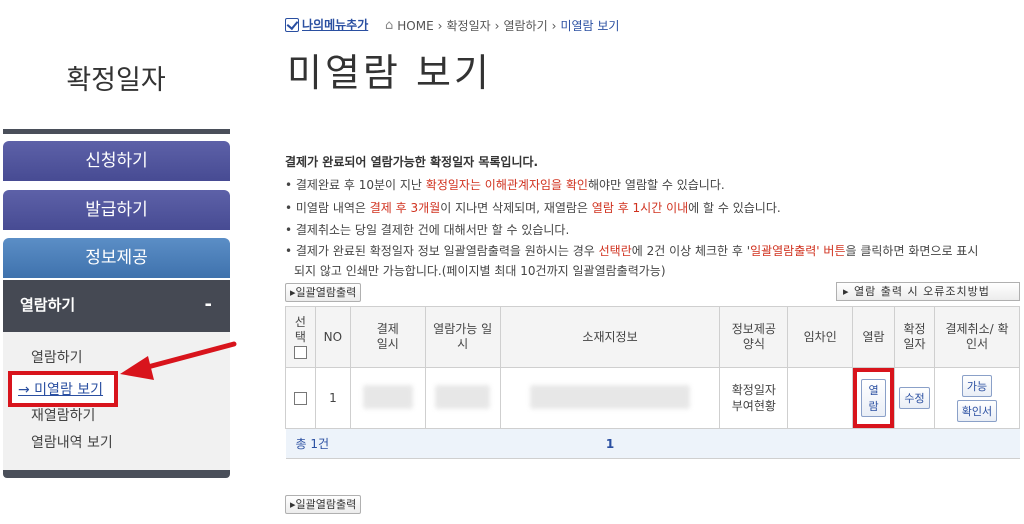 Image resolution: width=1024 pixels, height=524 pixels. I want to click on batch-print-button-bottom: ▸일괄열람출력, so click(323, 504).